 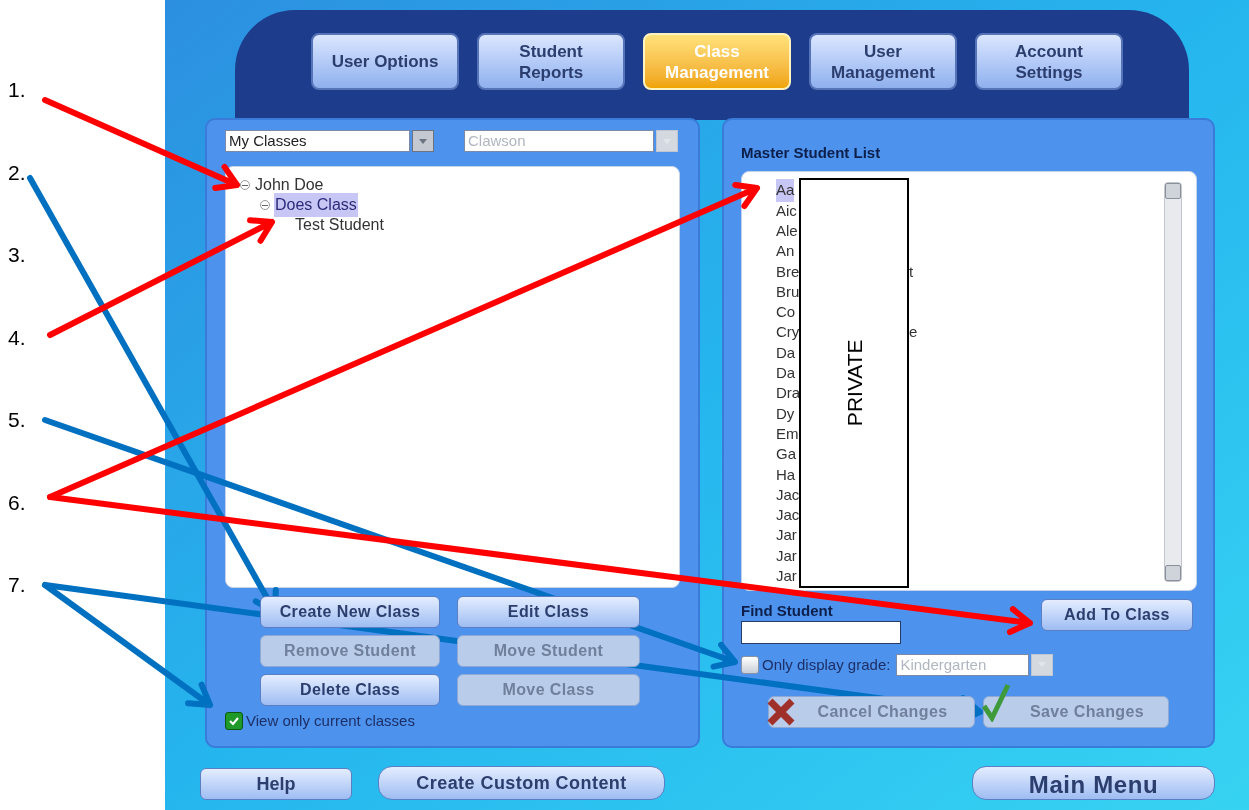 What do you see at coordinates (786, 312) in the screenshot?
I see `student-name: Co` at bounding box center [786, 312].